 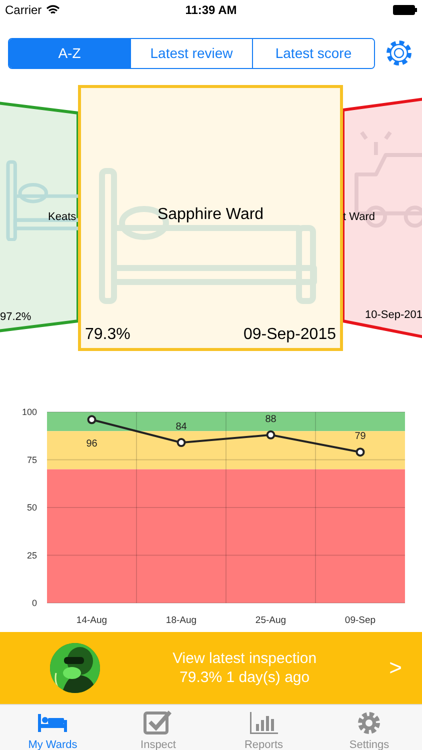 I want to click on banner-subtitle: 79.3% 1 day(s) ago, so click(x=245, y=677).